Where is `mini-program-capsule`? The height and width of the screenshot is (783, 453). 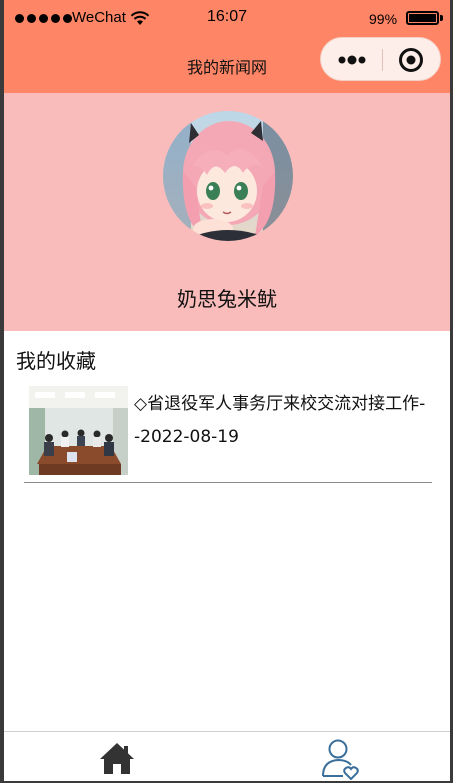
mini-program-capsule is located at coordinates (380, 59).